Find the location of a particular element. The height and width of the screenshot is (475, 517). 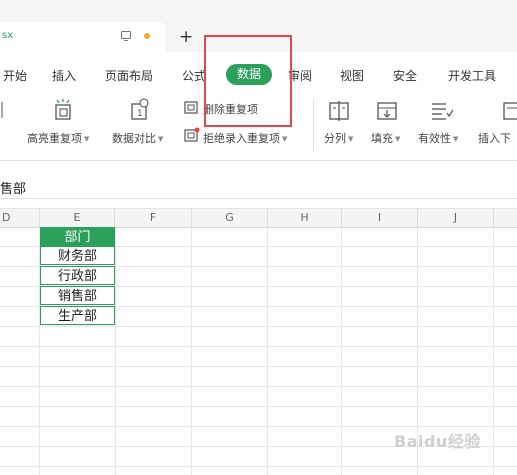

reject-duplicates-label: 拒绝录入重复项 ▼ is located at coordinates (245, 138).